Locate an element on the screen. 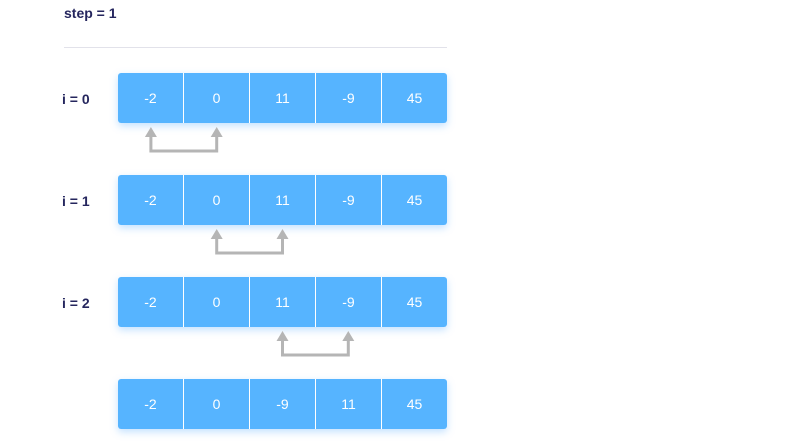  compare-arrows is located at coordinates (249, 242).